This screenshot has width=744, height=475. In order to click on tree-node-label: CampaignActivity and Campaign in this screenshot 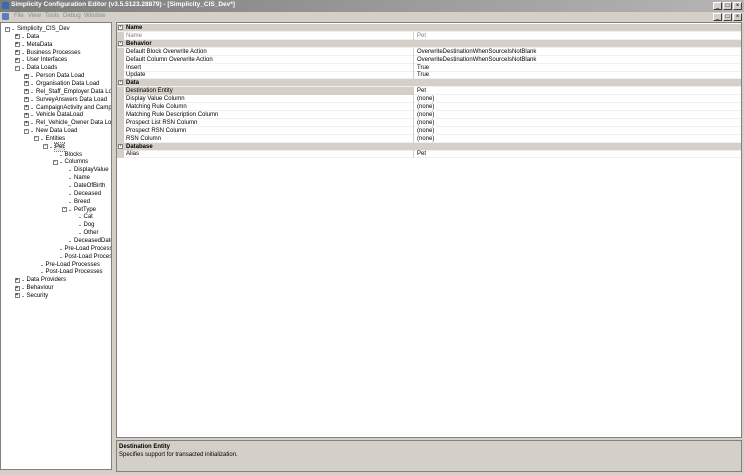, I will do `click(73, 108)`.